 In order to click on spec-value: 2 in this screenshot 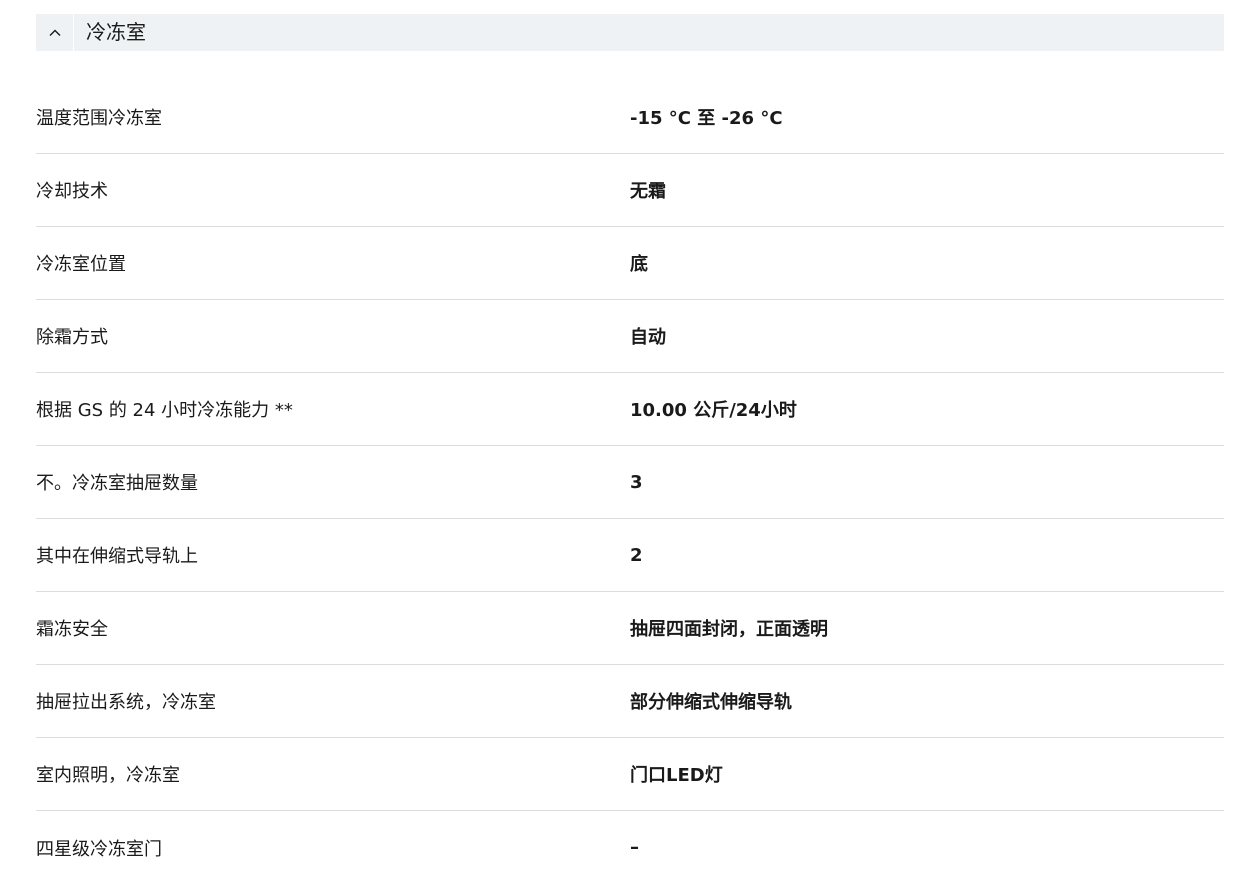, I will do `click(636, 555)`.